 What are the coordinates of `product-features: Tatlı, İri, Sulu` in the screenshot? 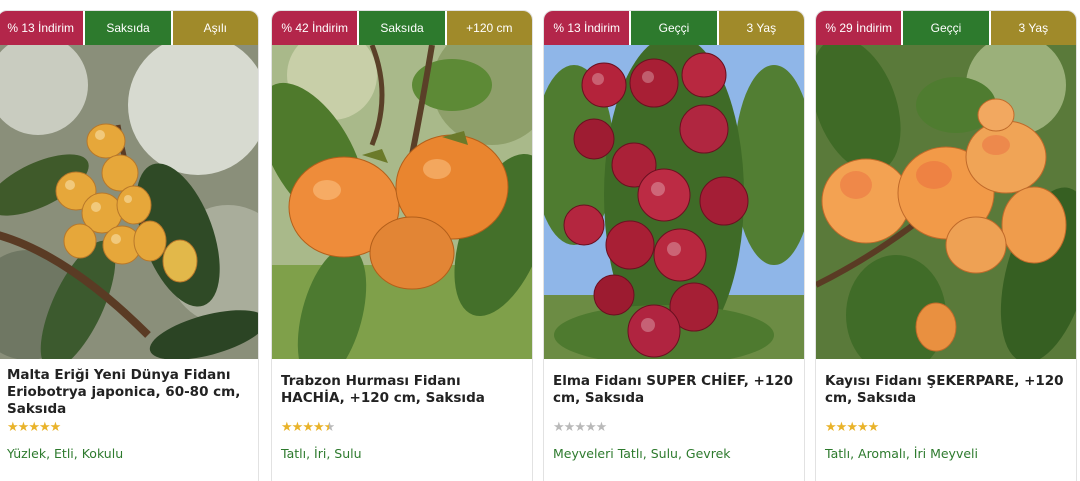 It's located at (321, 453).